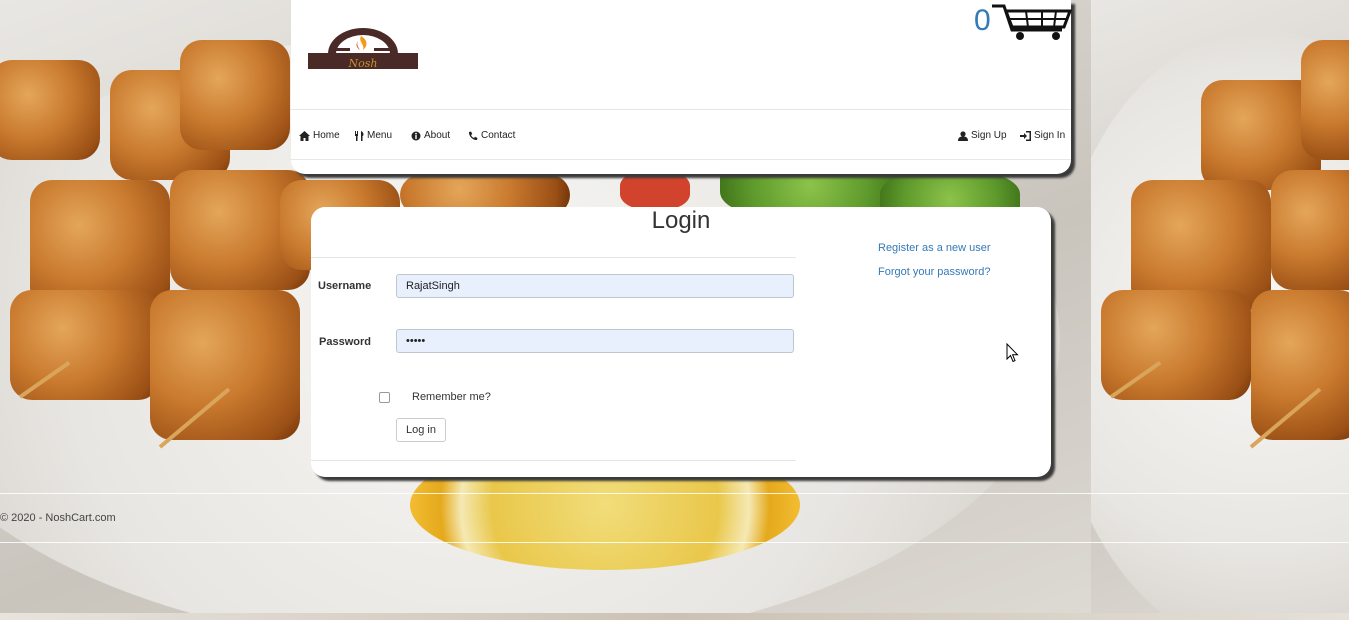  I want to click on nav-sign-up: Sign Up, so click(982, 135).